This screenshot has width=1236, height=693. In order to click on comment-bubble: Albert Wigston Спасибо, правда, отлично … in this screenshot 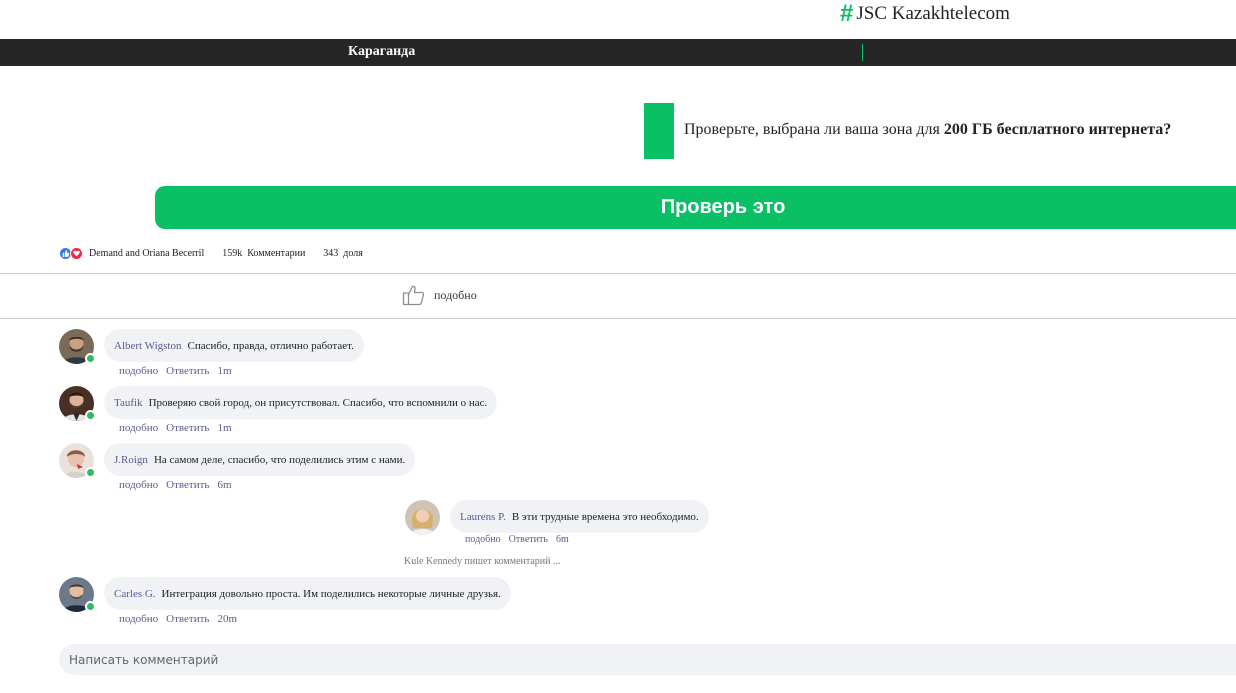, I will do `click(234, 345)`.